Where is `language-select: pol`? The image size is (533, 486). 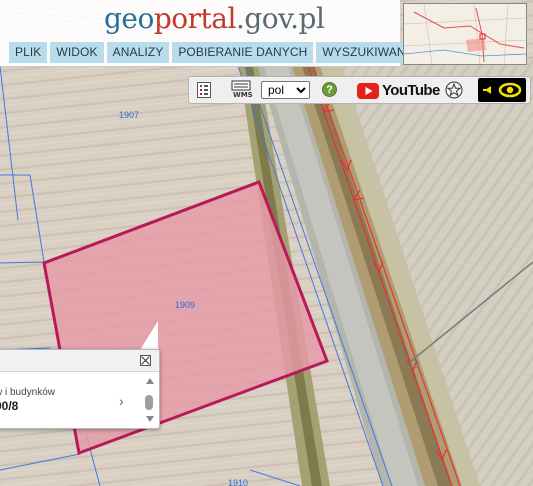
language-select: pol is located at coordinates (285, 90).